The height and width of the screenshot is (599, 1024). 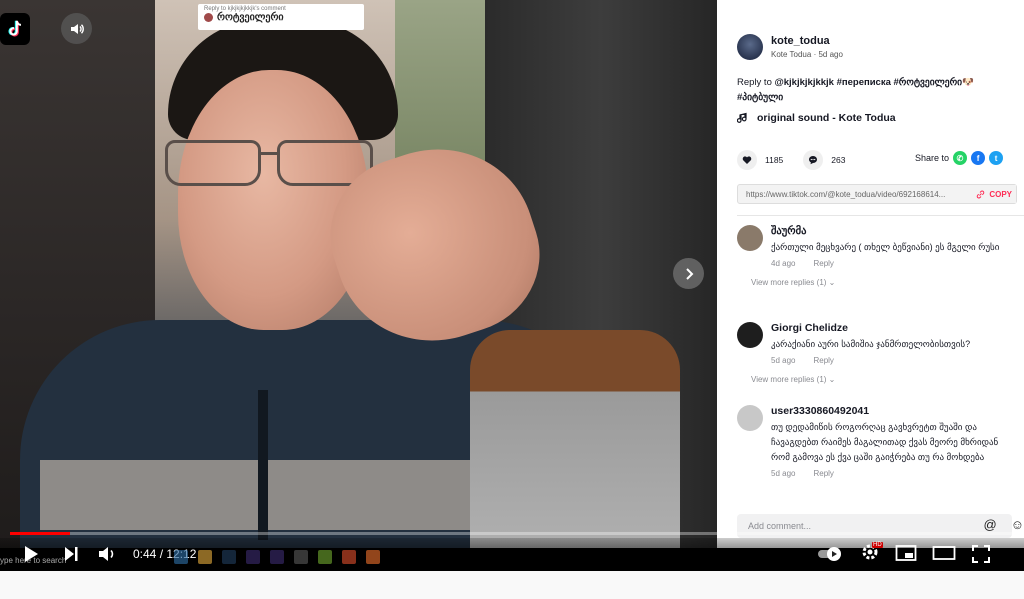 What do you see at coordinates (830, 54) in the screenshot?
I see `post-age: 5d ago` at bounding box center [830, 54].